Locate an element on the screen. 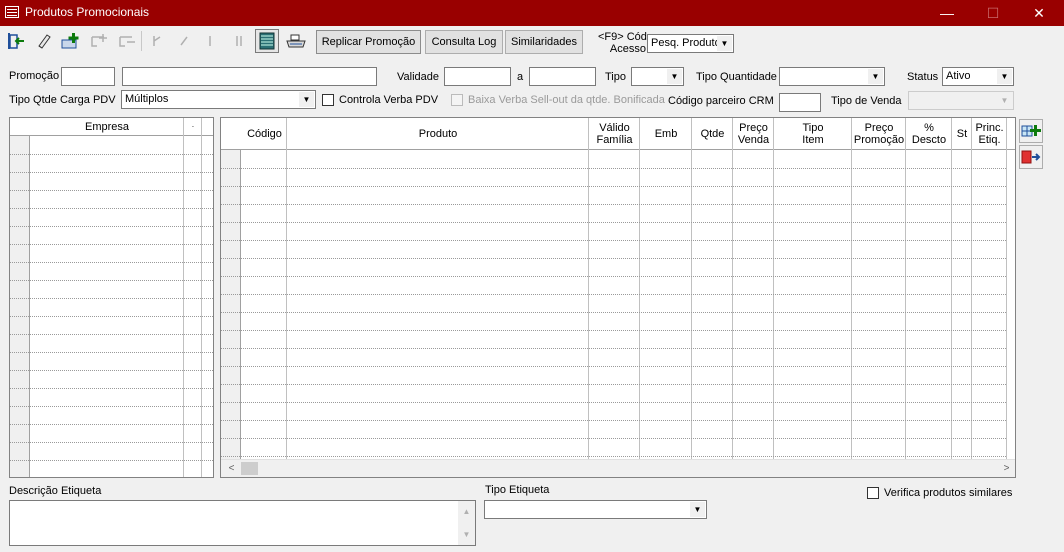 The image size is (1064, 552). minimize-button: — is located at coordinates (947, 13).